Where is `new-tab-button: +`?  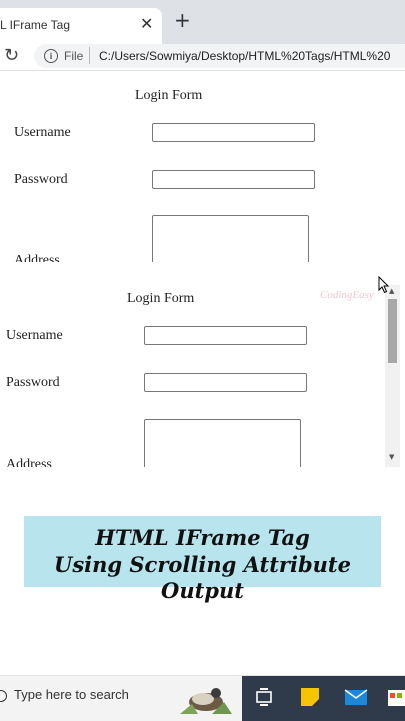
new-tab-button: + is located at coordinates (182, 20).